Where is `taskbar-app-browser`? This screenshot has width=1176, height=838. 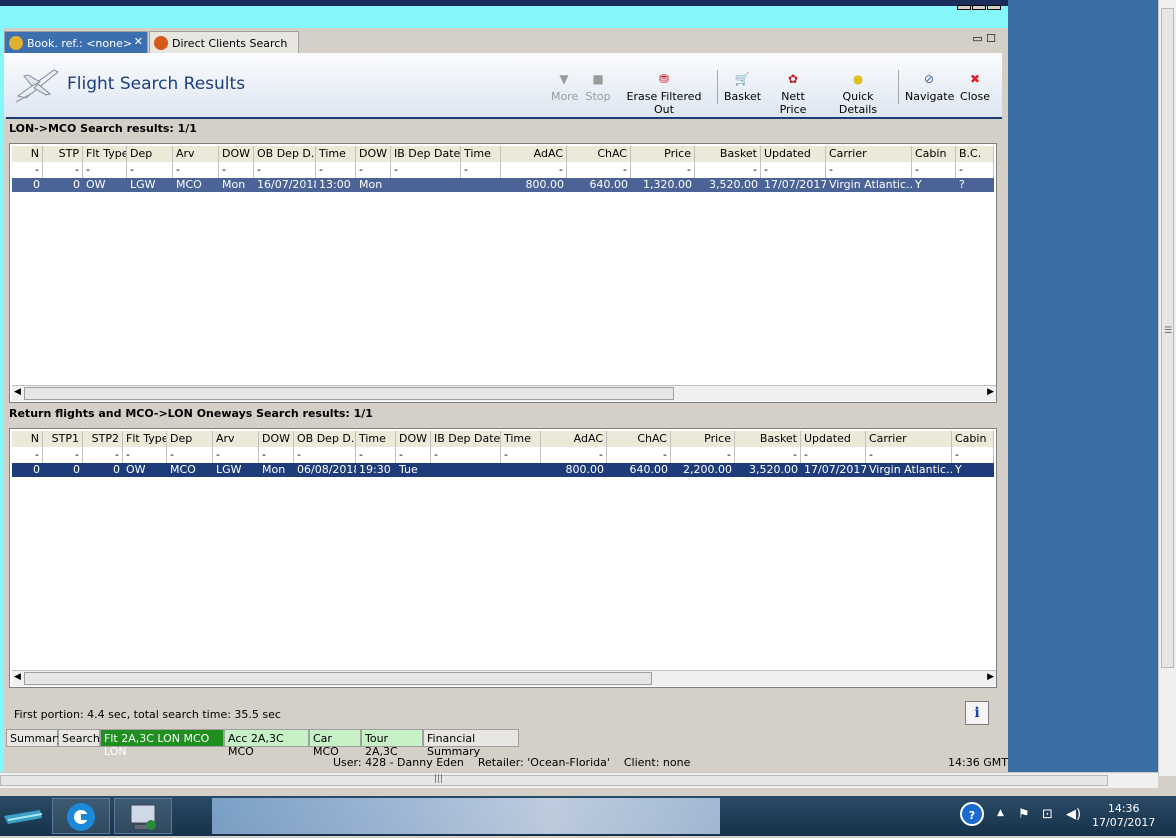 taskbar-app-browser is located at coordinates (81, 816).